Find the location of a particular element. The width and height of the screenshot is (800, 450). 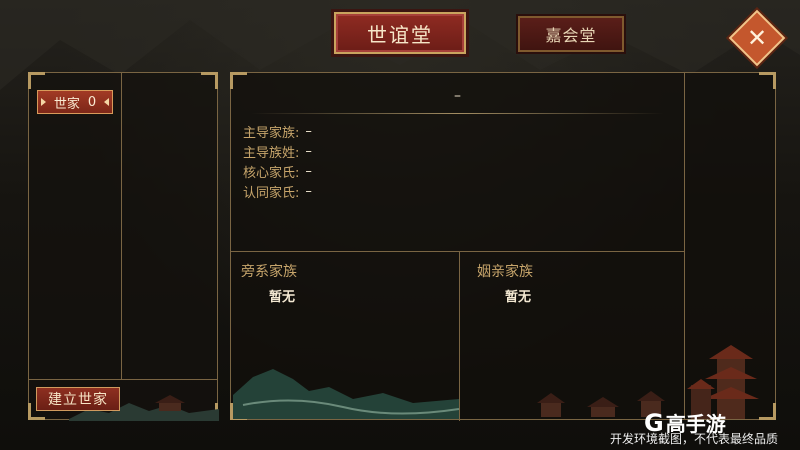

family-info-list: 主导家族: – 主导族姓: – 核心家氏: – 认同家氏: – is located at coordinates (277, 161).